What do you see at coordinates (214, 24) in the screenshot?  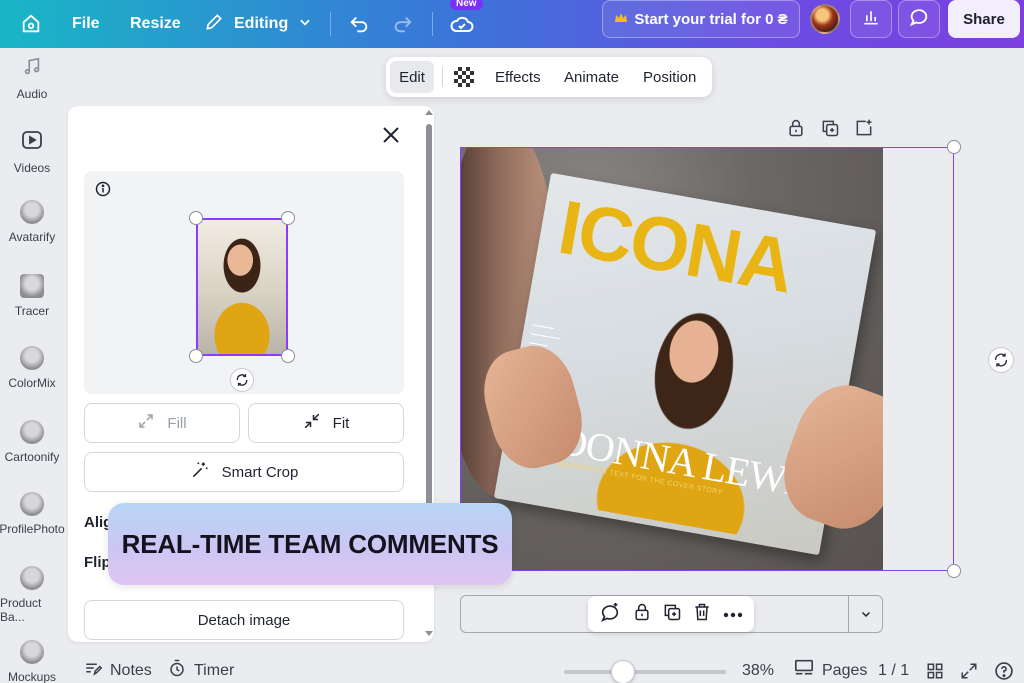 I see `pencil-icon` at bounding box center [214, 24].